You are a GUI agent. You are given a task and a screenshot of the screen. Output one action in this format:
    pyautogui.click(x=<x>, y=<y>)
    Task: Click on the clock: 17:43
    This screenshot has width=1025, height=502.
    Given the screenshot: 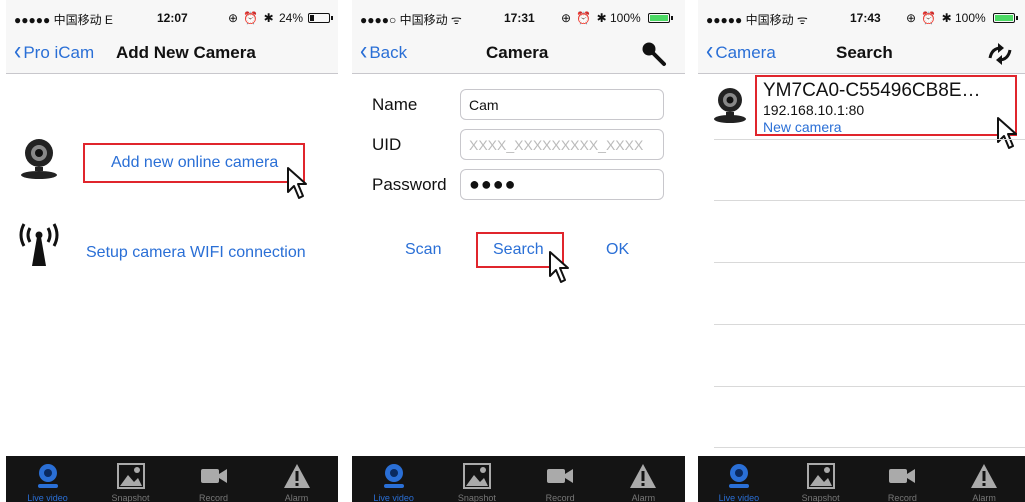 What is the action you would take?
    pyautogui.click(x=865, y=18)
    